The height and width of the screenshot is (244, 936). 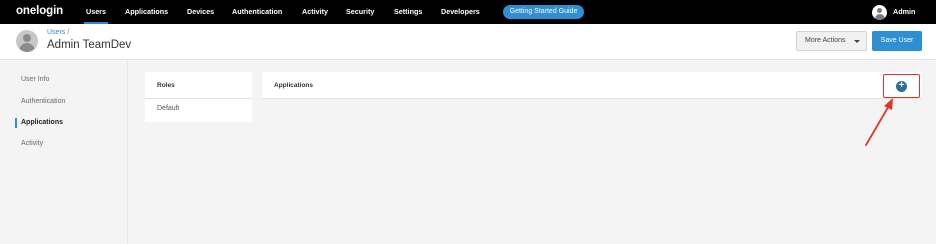 I want to click on sidebar-item-activity: Activity, so click(x=64, y=144).